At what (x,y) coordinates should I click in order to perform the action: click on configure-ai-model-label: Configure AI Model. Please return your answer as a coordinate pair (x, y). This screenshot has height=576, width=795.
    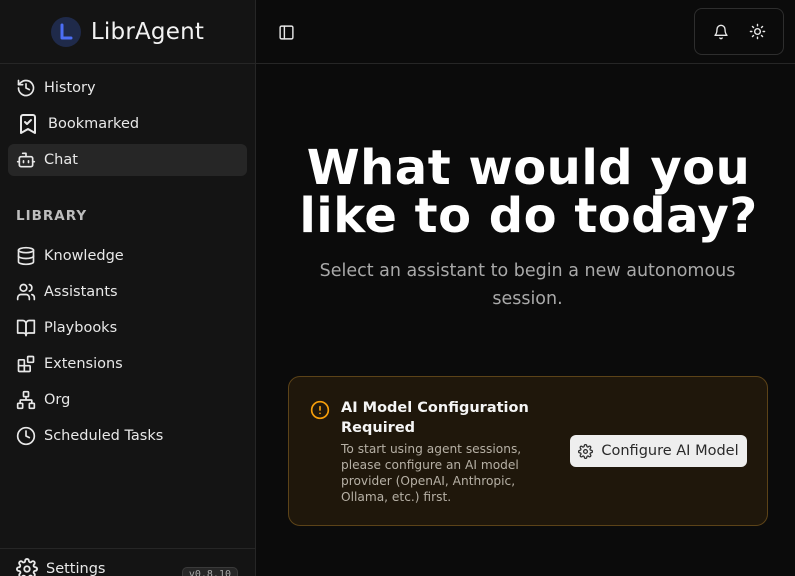
    Looking at the image, I should click on (670, 451).